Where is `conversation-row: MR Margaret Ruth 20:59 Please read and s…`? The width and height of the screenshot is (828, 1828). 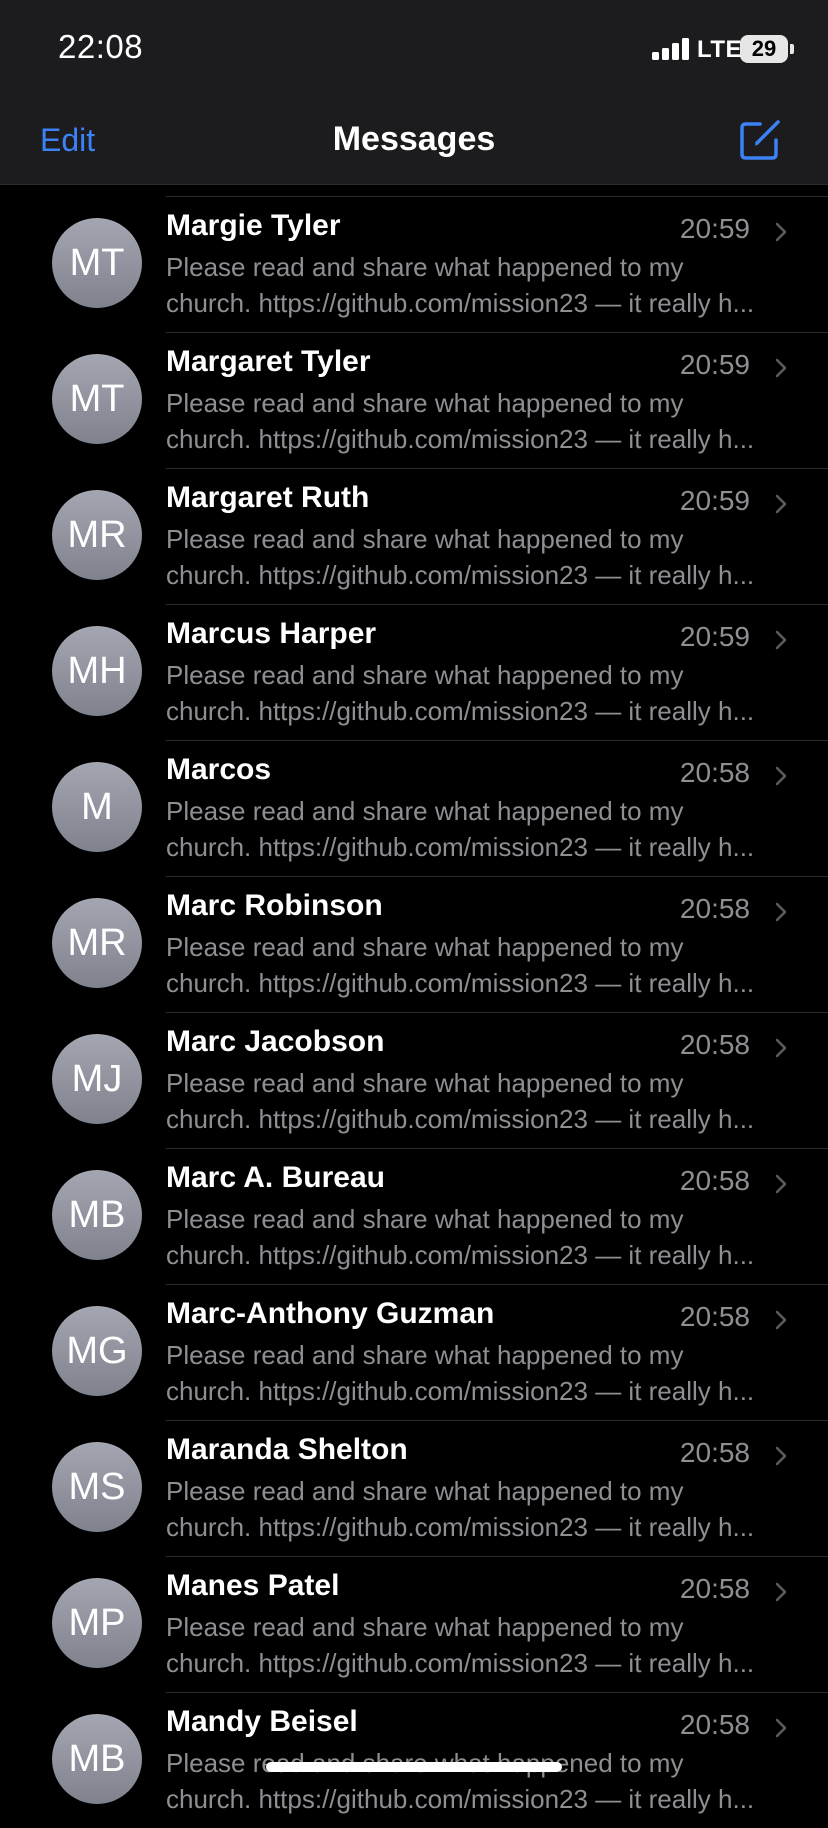 conversation-row: MR Margaret Ruth 20:59 Please read and s… is located at coordinates (414, 536).